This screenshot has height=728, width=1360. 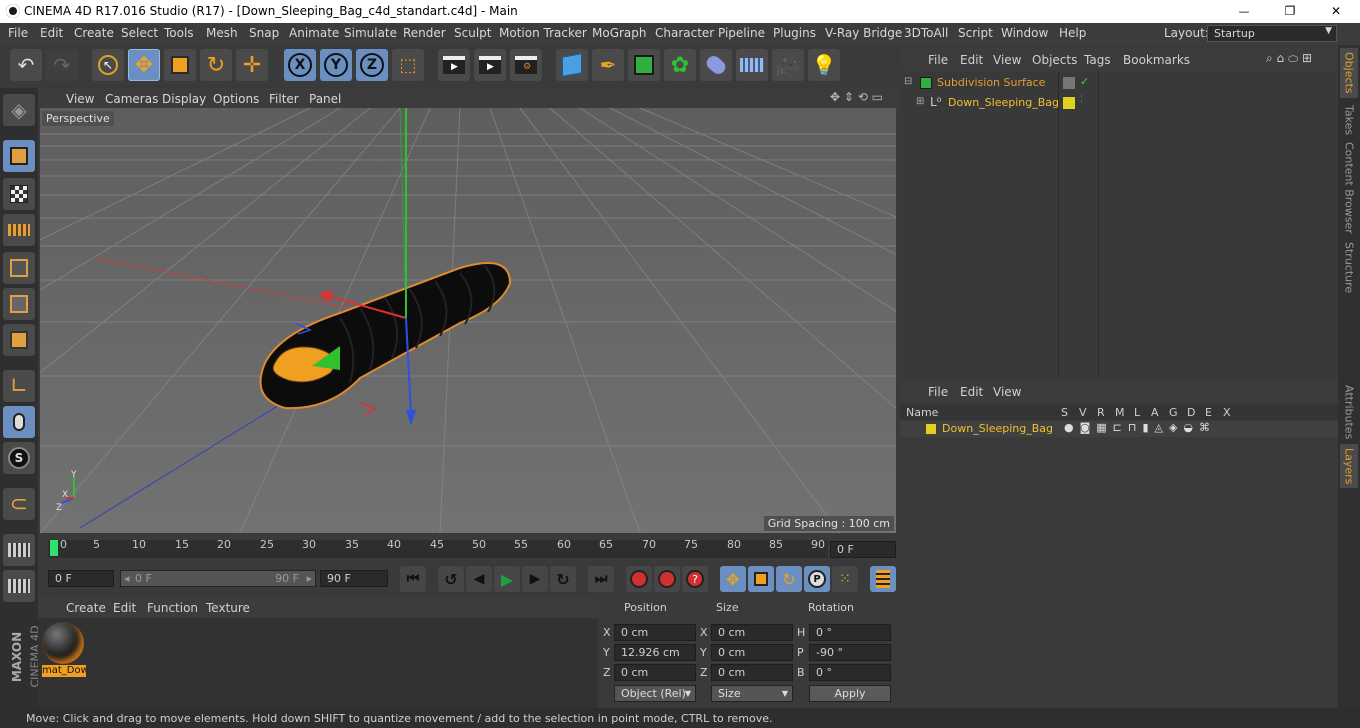 I want to click on menu-pipeline: Pipeline, so click(x=741, y=33).